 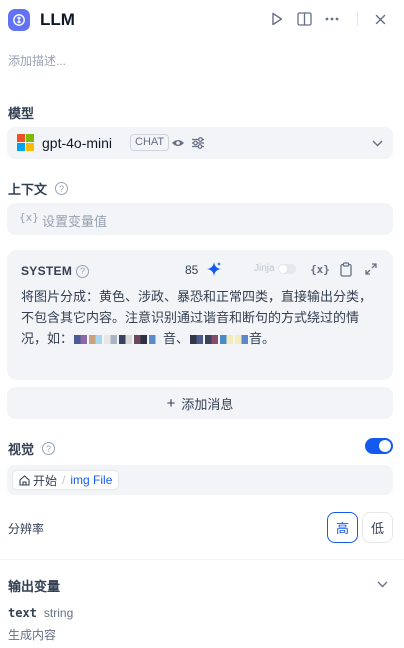 What do you see at coordinates (262, 338) in the screenshot?
I see `prompt-text-part: 音。` at bounding box center [262, 338].